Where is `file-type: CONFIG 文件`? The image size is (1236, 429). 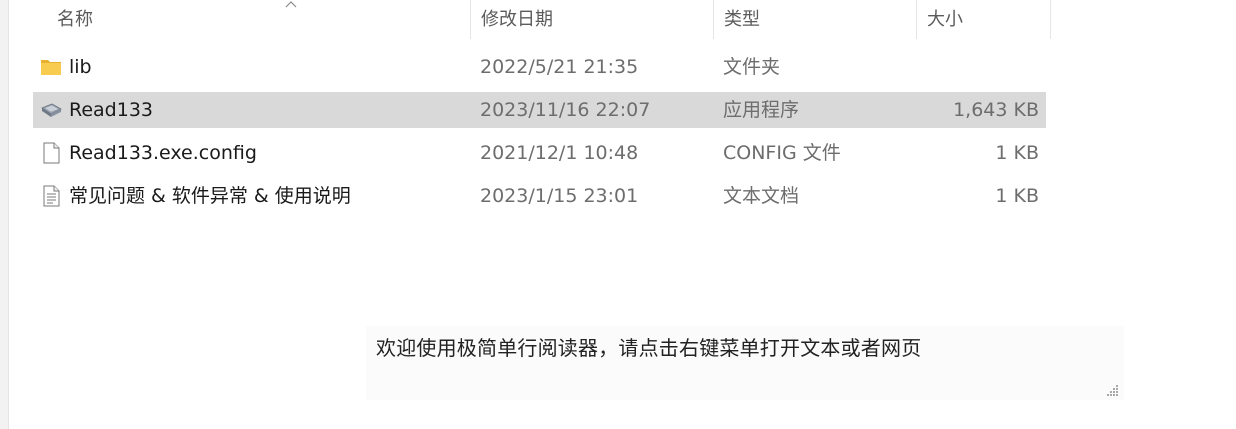 file-type: CONFIG 文件 is located at coordinates (782, 153).